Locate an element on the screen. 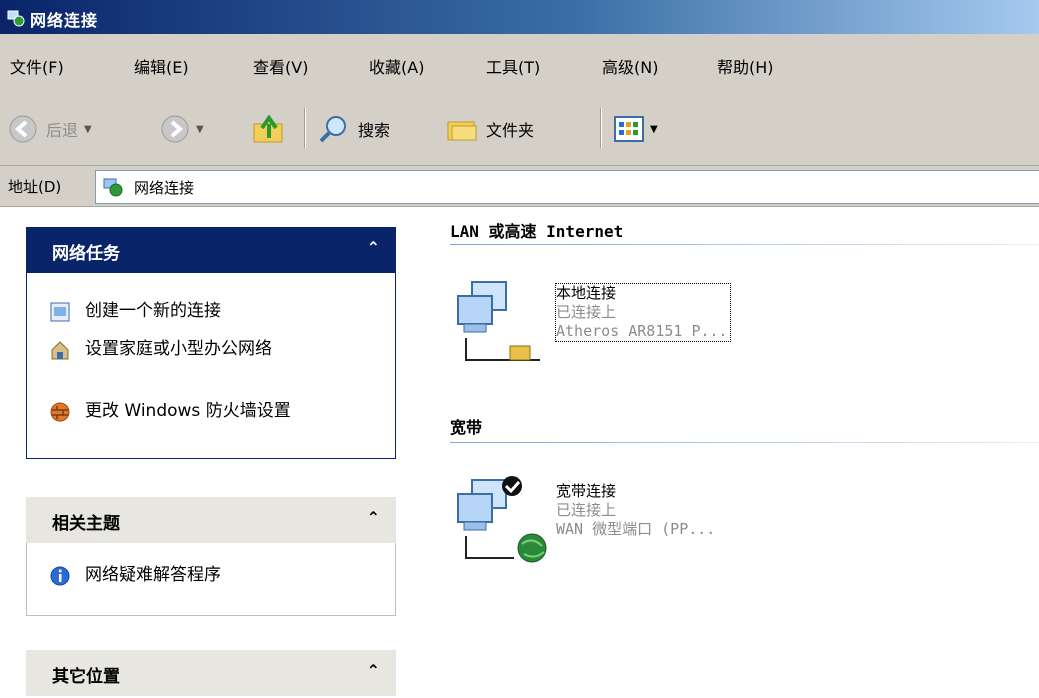 The width and height of the screenshot is (1039, 698). info-icon is located at coordinates (60, 576).